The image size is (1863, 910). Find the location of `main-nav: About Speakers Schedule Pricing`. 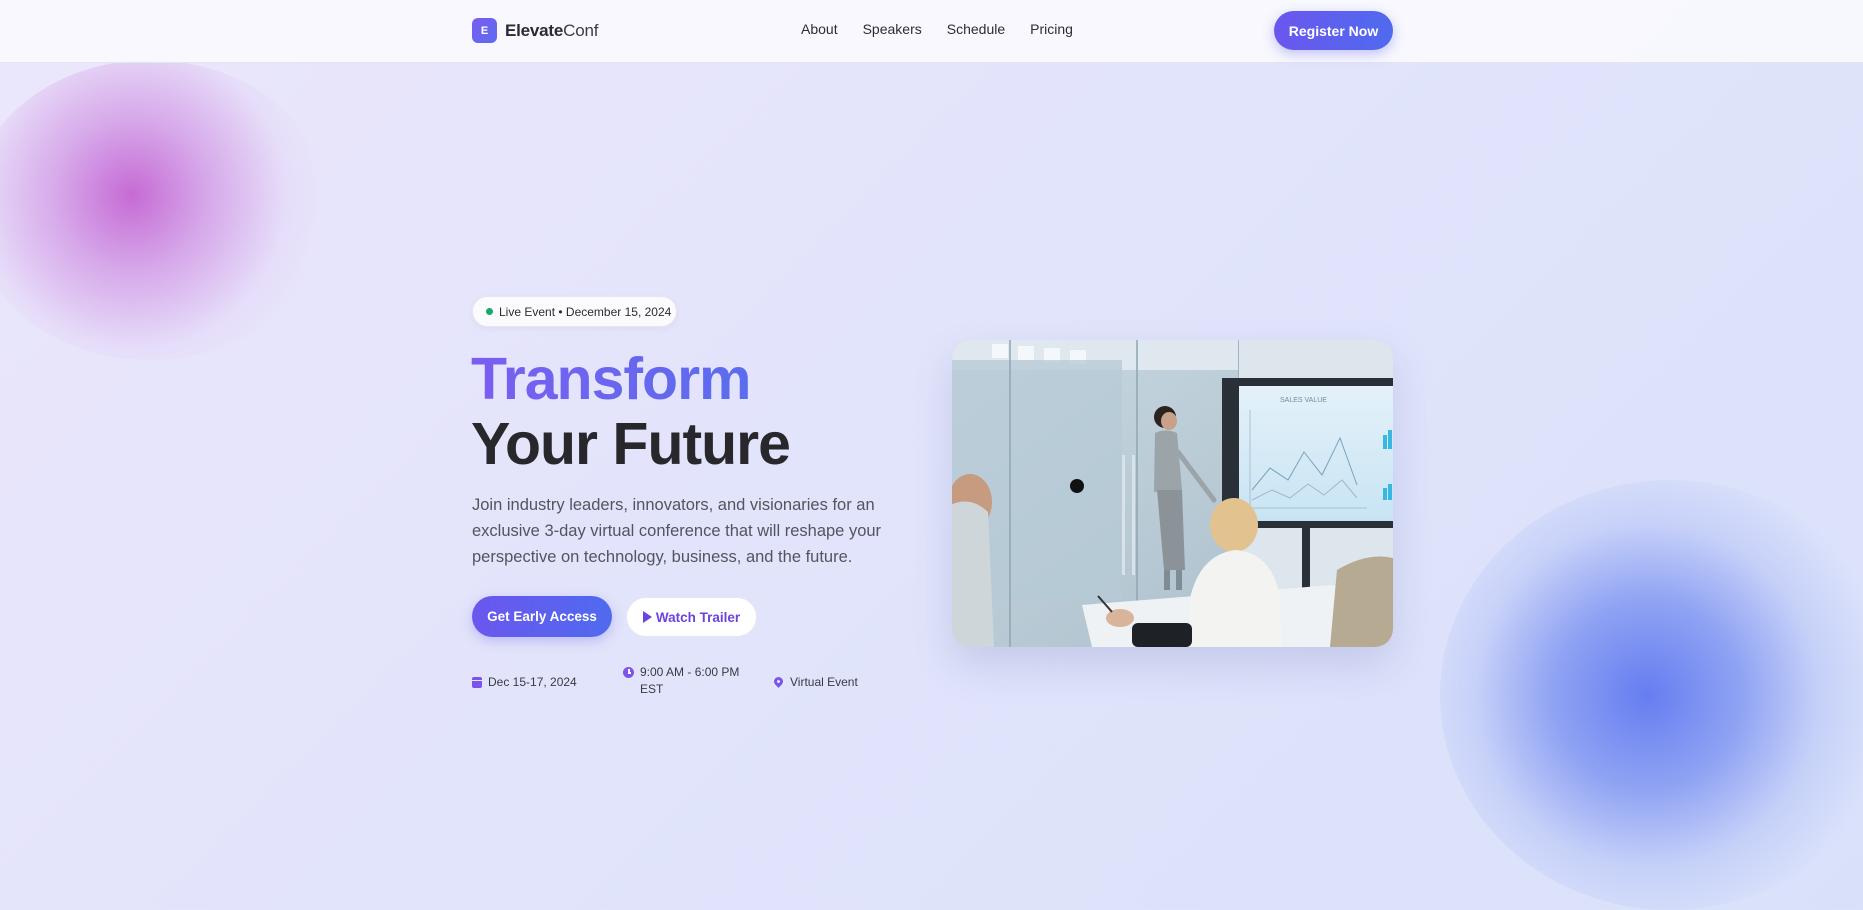

main-nav: About Speakers Schedule Pricing is located at coordinates (949, 29).